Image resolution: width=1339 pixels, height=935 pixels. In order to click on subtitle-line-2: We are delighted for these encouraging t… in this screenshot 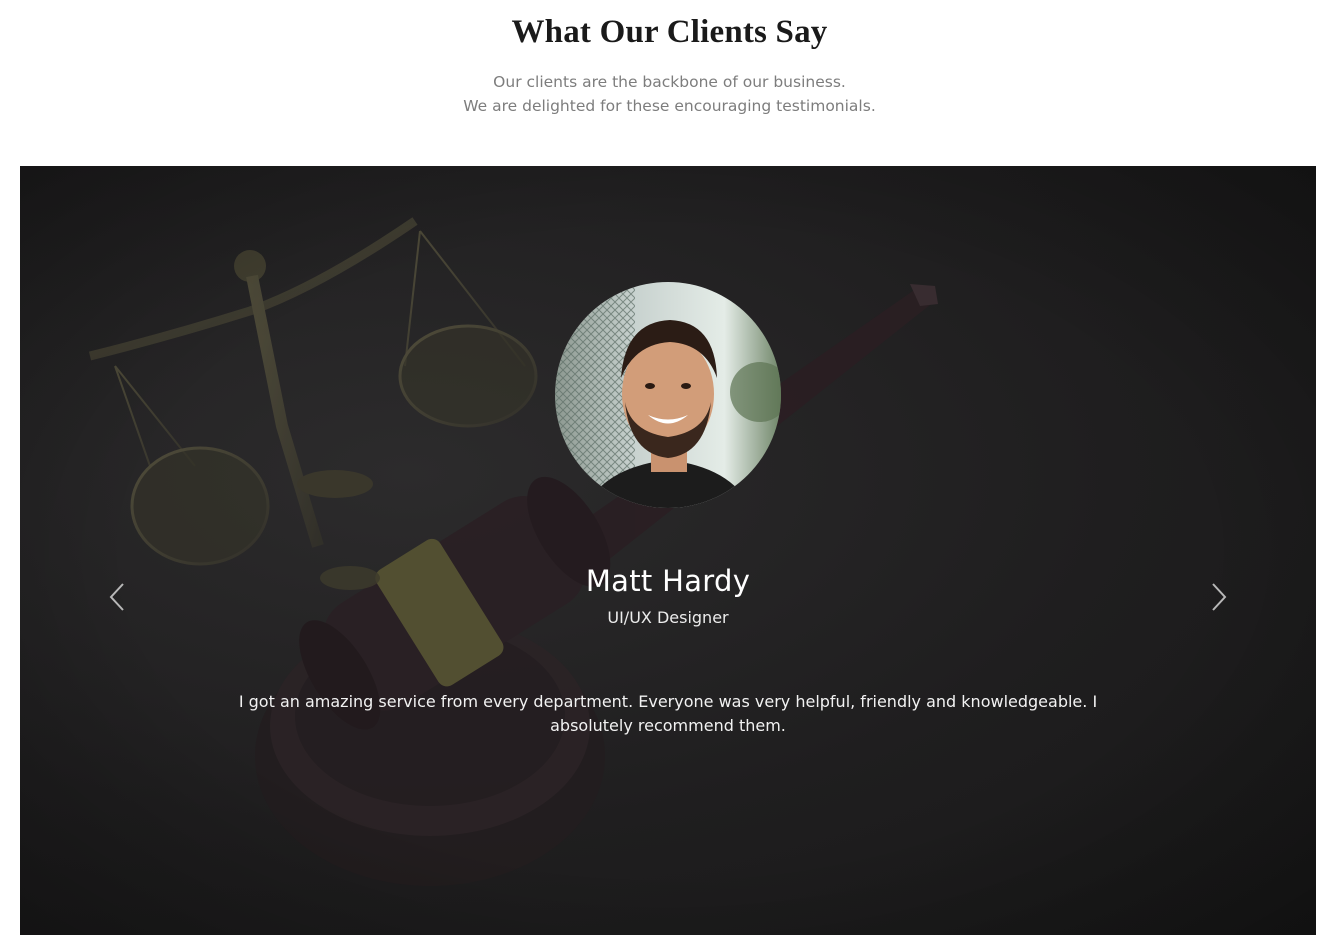, I will do `click(669, 106)`.